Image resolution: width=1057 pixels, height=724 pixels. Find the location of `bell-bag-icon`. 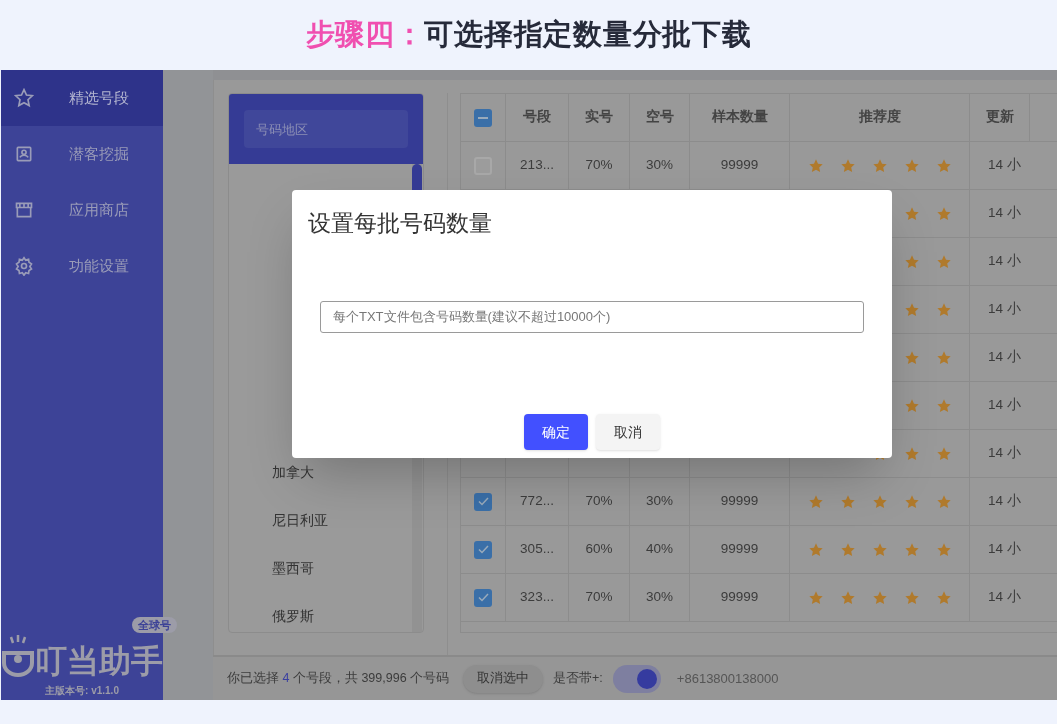

bell-bag-icon is located at coordinates (18, 656).